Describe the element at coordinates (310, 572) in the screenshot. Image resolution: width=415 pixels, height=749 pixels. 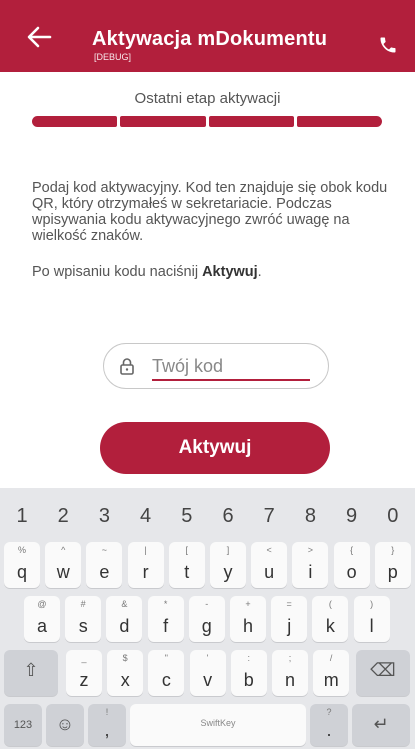
I see `key-label: i` at that location.